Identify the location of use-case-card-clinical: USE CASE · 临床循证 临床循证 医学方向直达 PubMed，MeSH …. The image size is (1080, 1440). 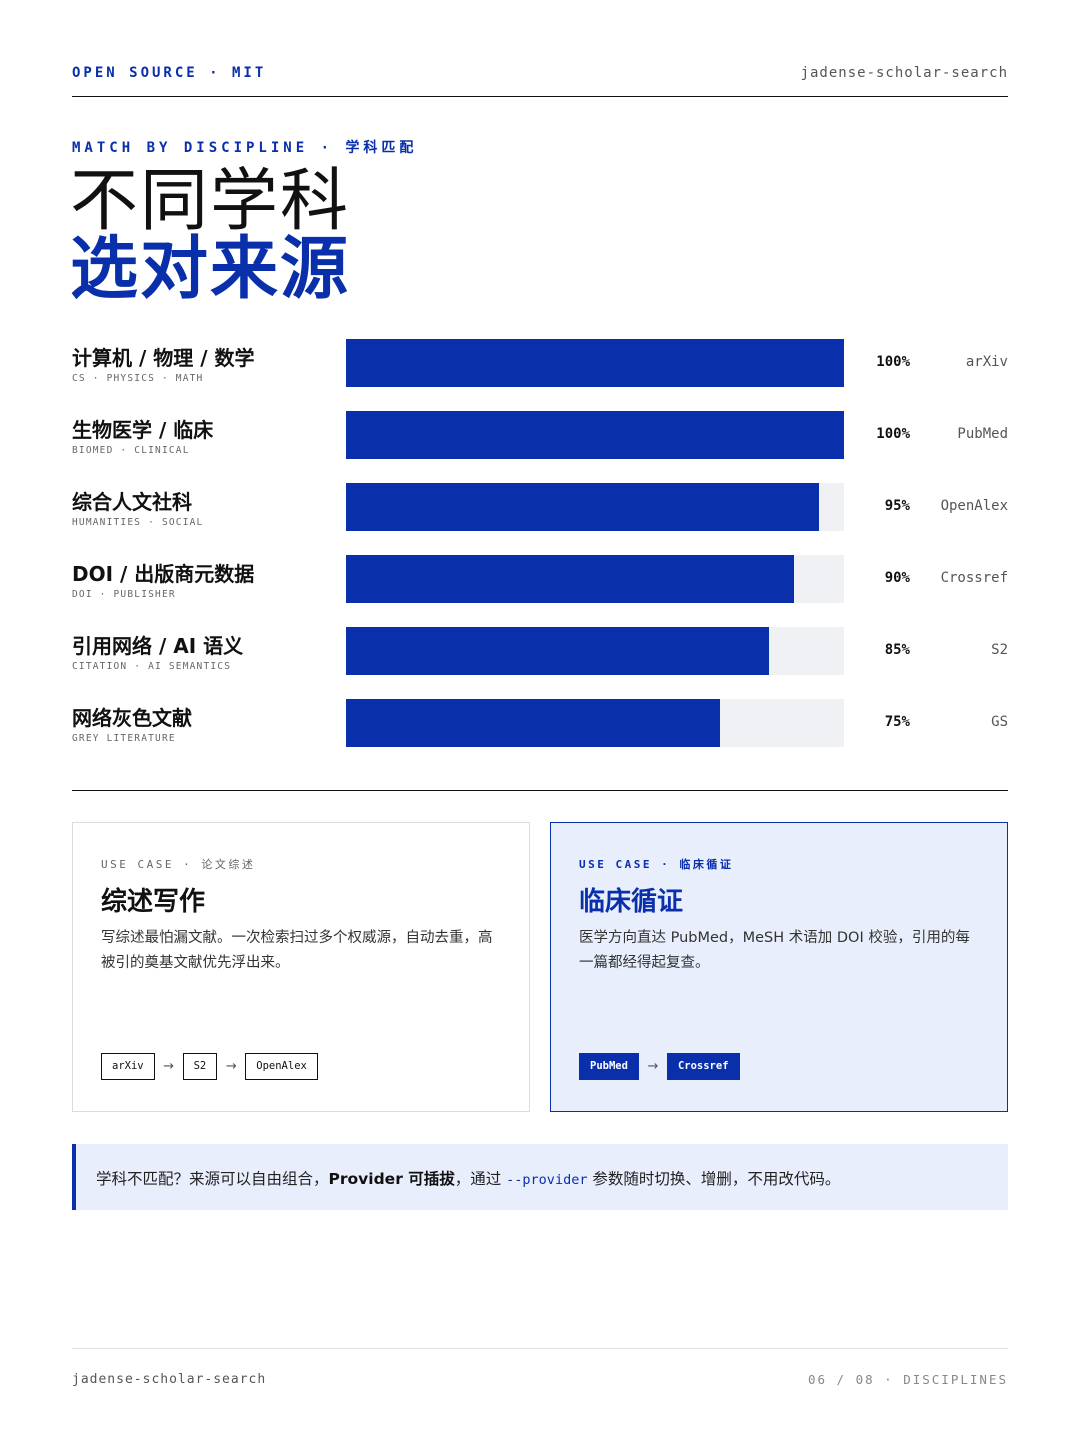
(779, 967).